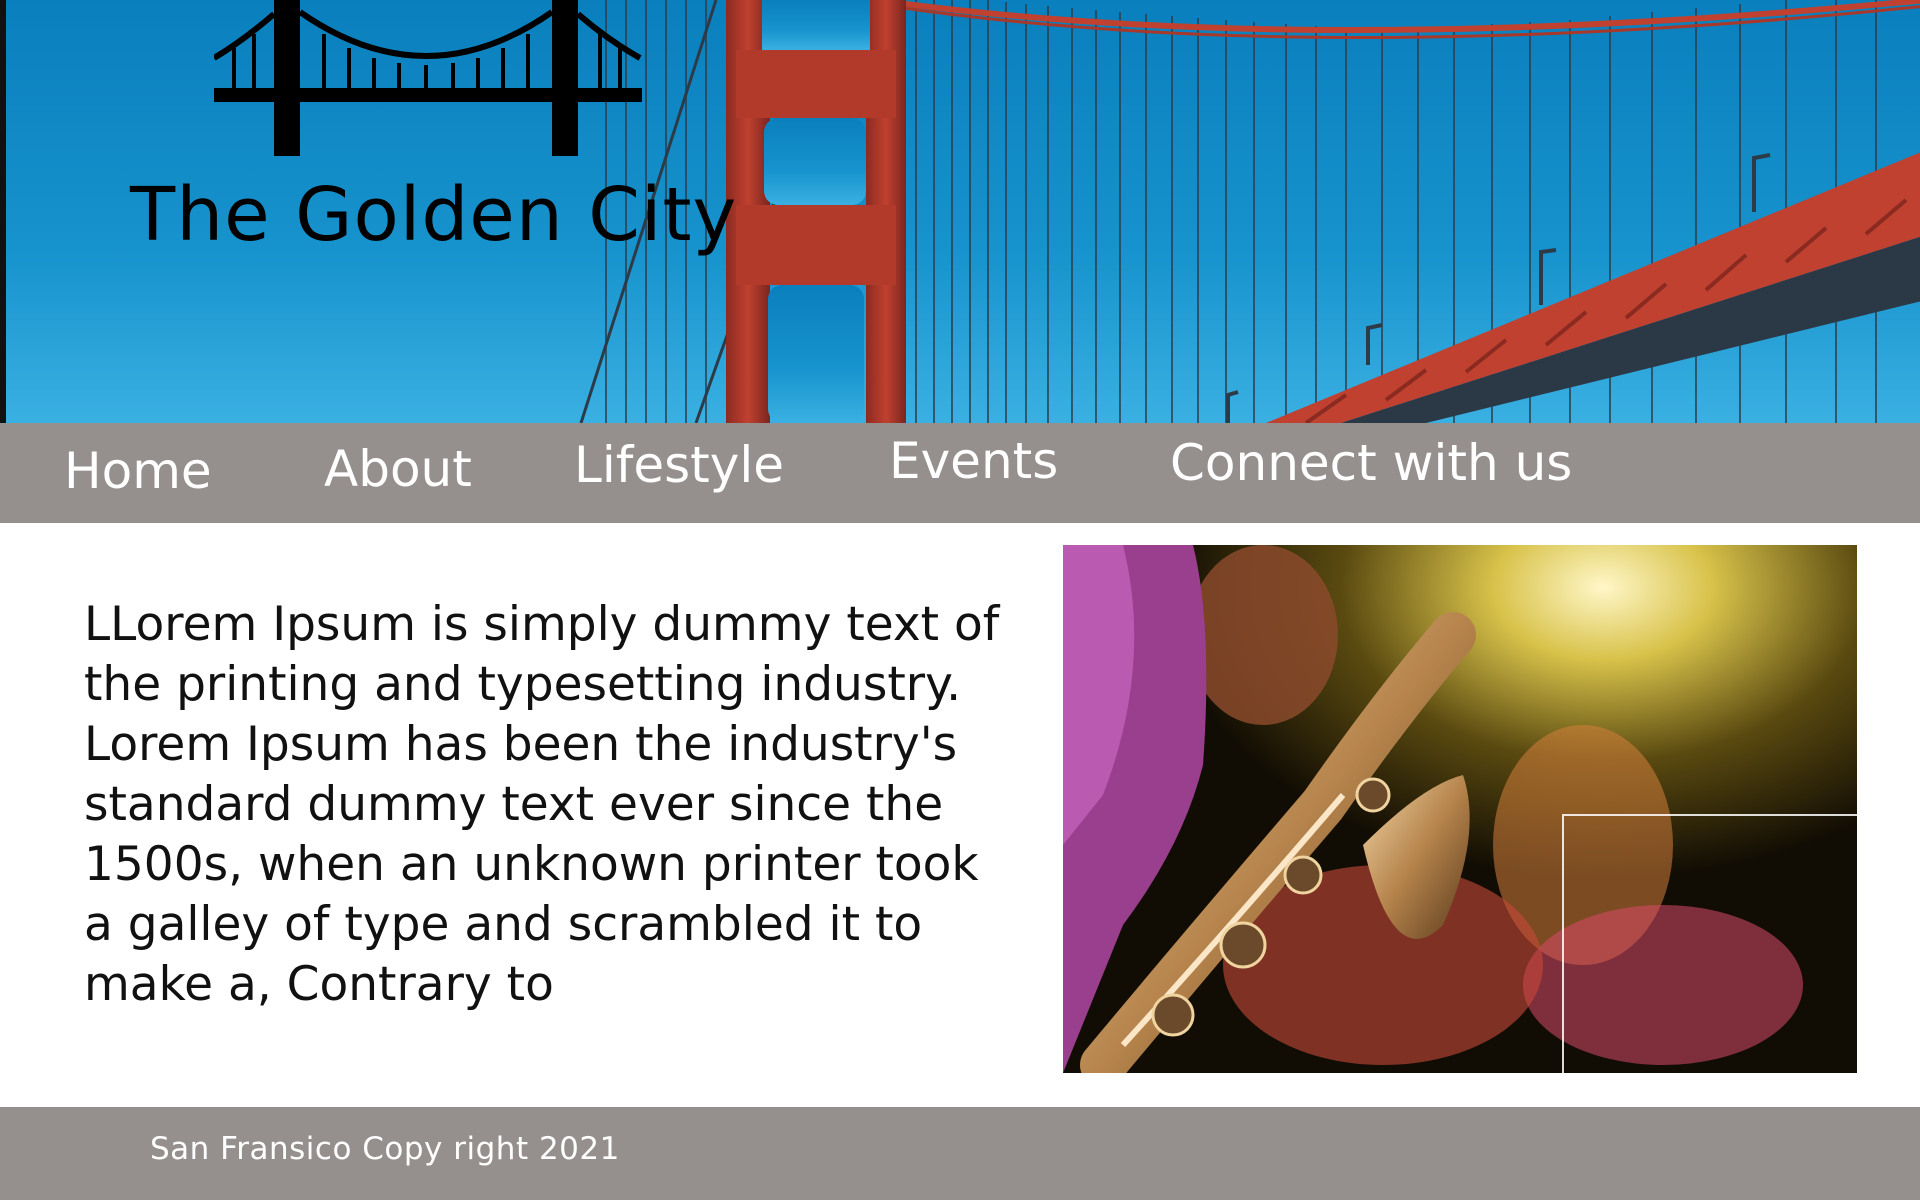  Describe the element at coordinates (1371, 463) in the screenshot. I see `nav-item-connect: Connect with us` at that location.